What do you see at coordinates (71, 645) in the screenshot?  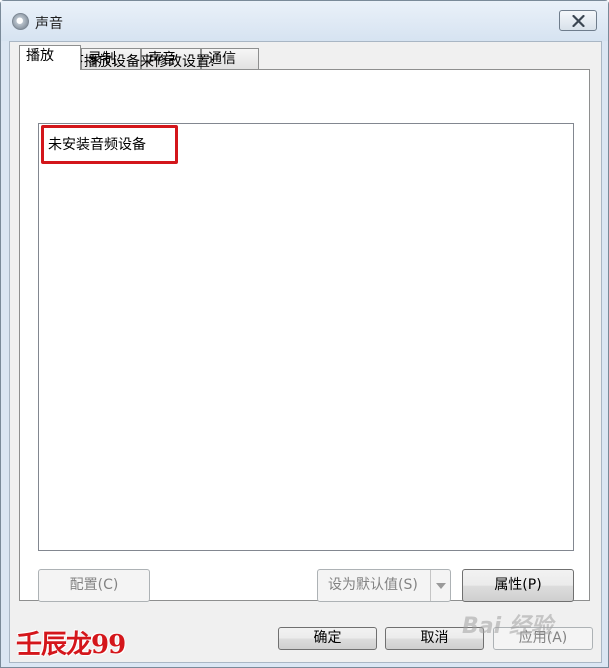 I see `author-watermark: 壬辰龙99` at bounding box center [71, 645].